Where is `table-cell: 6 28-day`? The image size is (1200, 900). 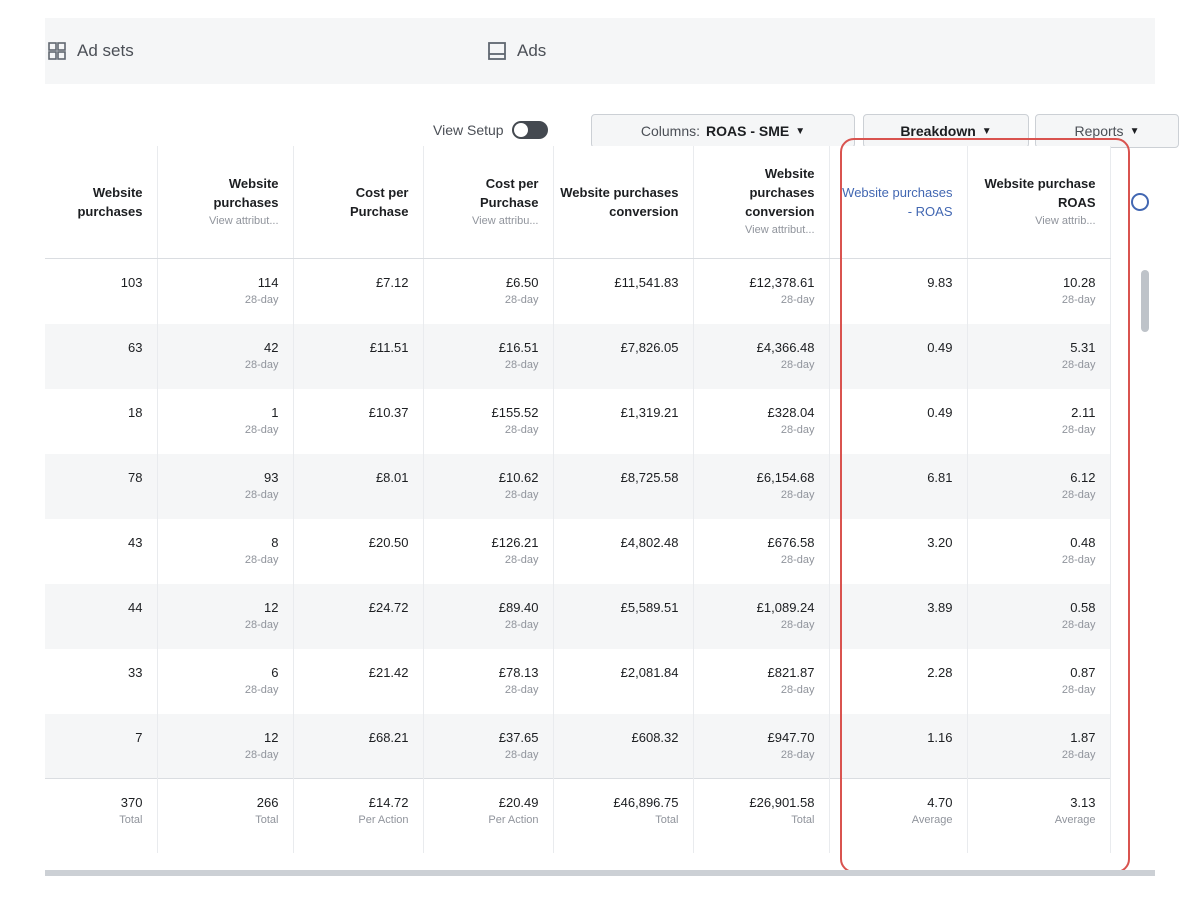 table-cell: 6 28-day is located at coordinates (225, 681).